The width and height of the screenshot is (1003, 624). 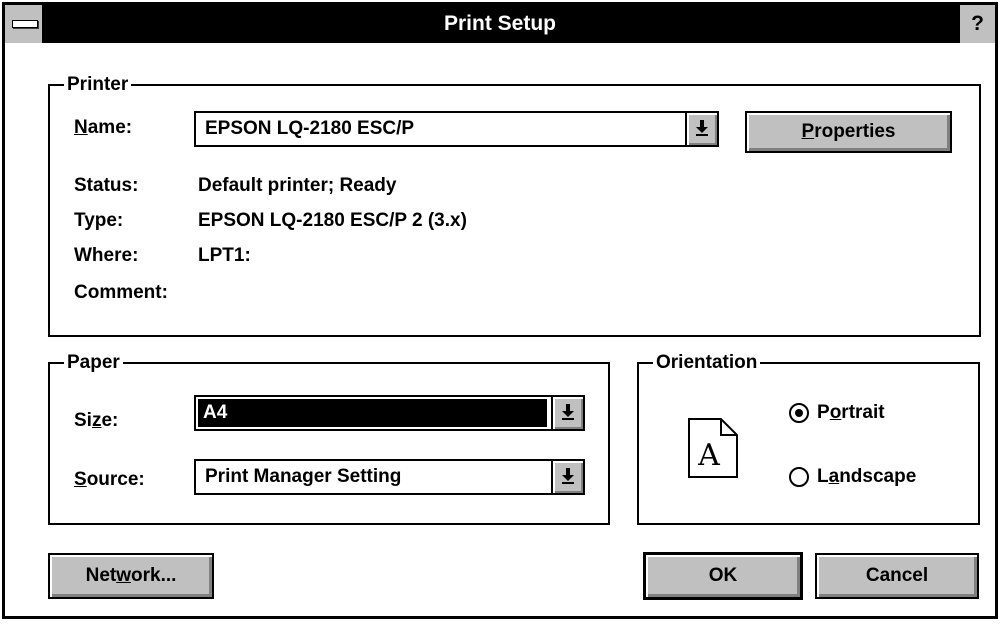 I want to click on size-label: Size:, so click(x=96, y=420).